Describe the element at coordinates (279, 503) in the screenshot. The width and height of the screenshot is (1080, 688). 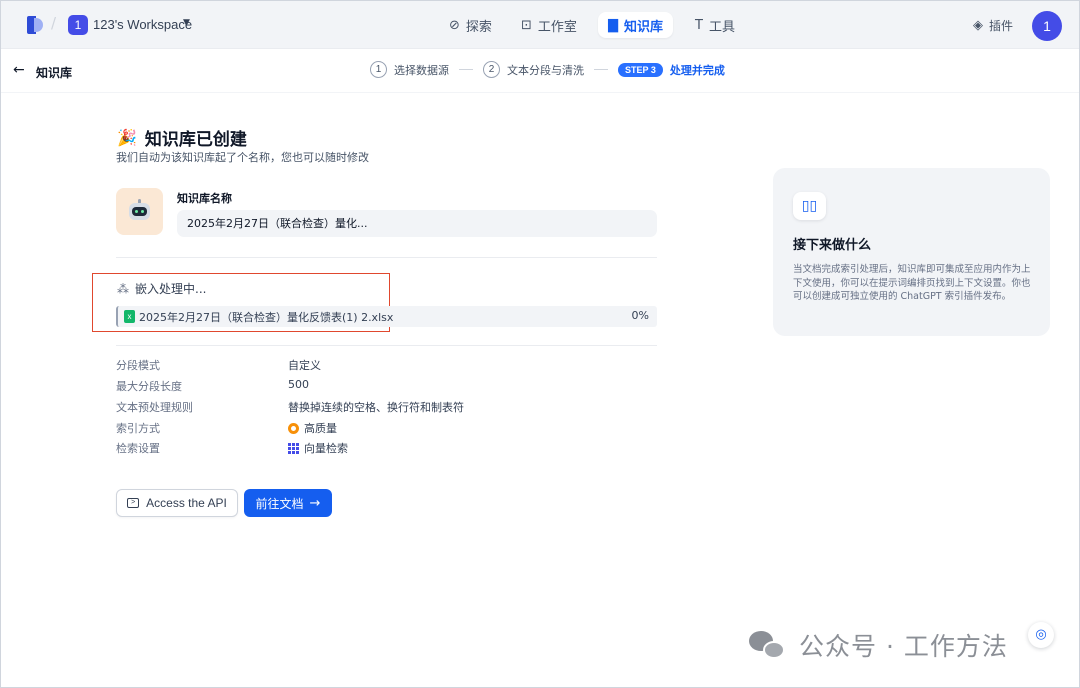
I see `go-to-document-label: 前往文档` at that location.